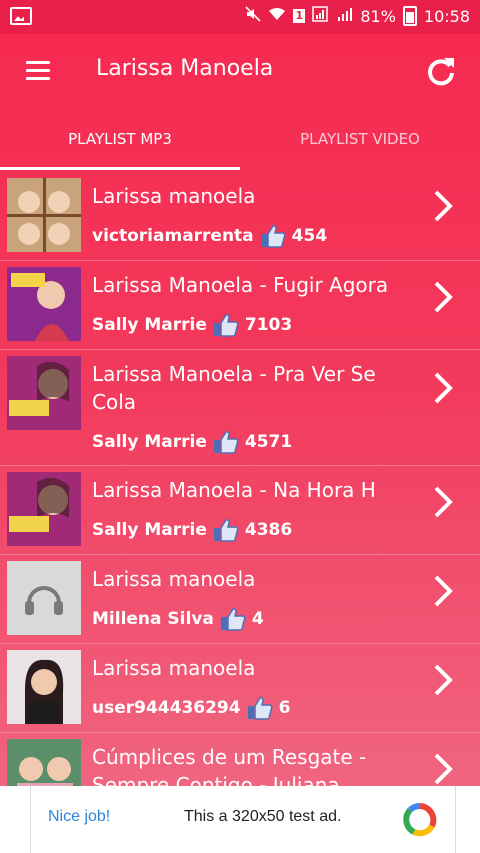 Image resolution: width=480 pixels, height=853 pixels. What do you see at coordinates (153, 619) in the screenshot?
I see `uploader-name: Millena Silva` at bounding box center [153, 619].